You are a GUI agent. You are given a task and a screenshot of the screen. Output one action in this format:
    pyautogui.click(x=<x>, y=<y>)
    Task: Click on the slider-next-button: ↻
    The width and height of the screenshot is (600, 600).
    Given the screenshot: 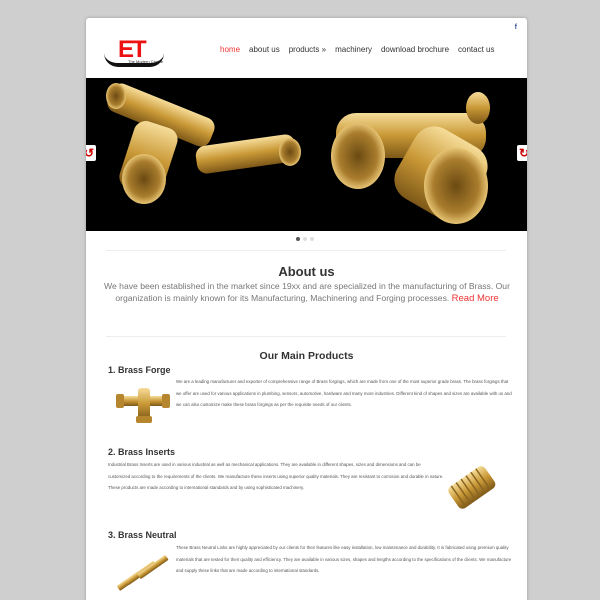 What is the action you would take?
    pyautogui.click(x=522, y=153)
    